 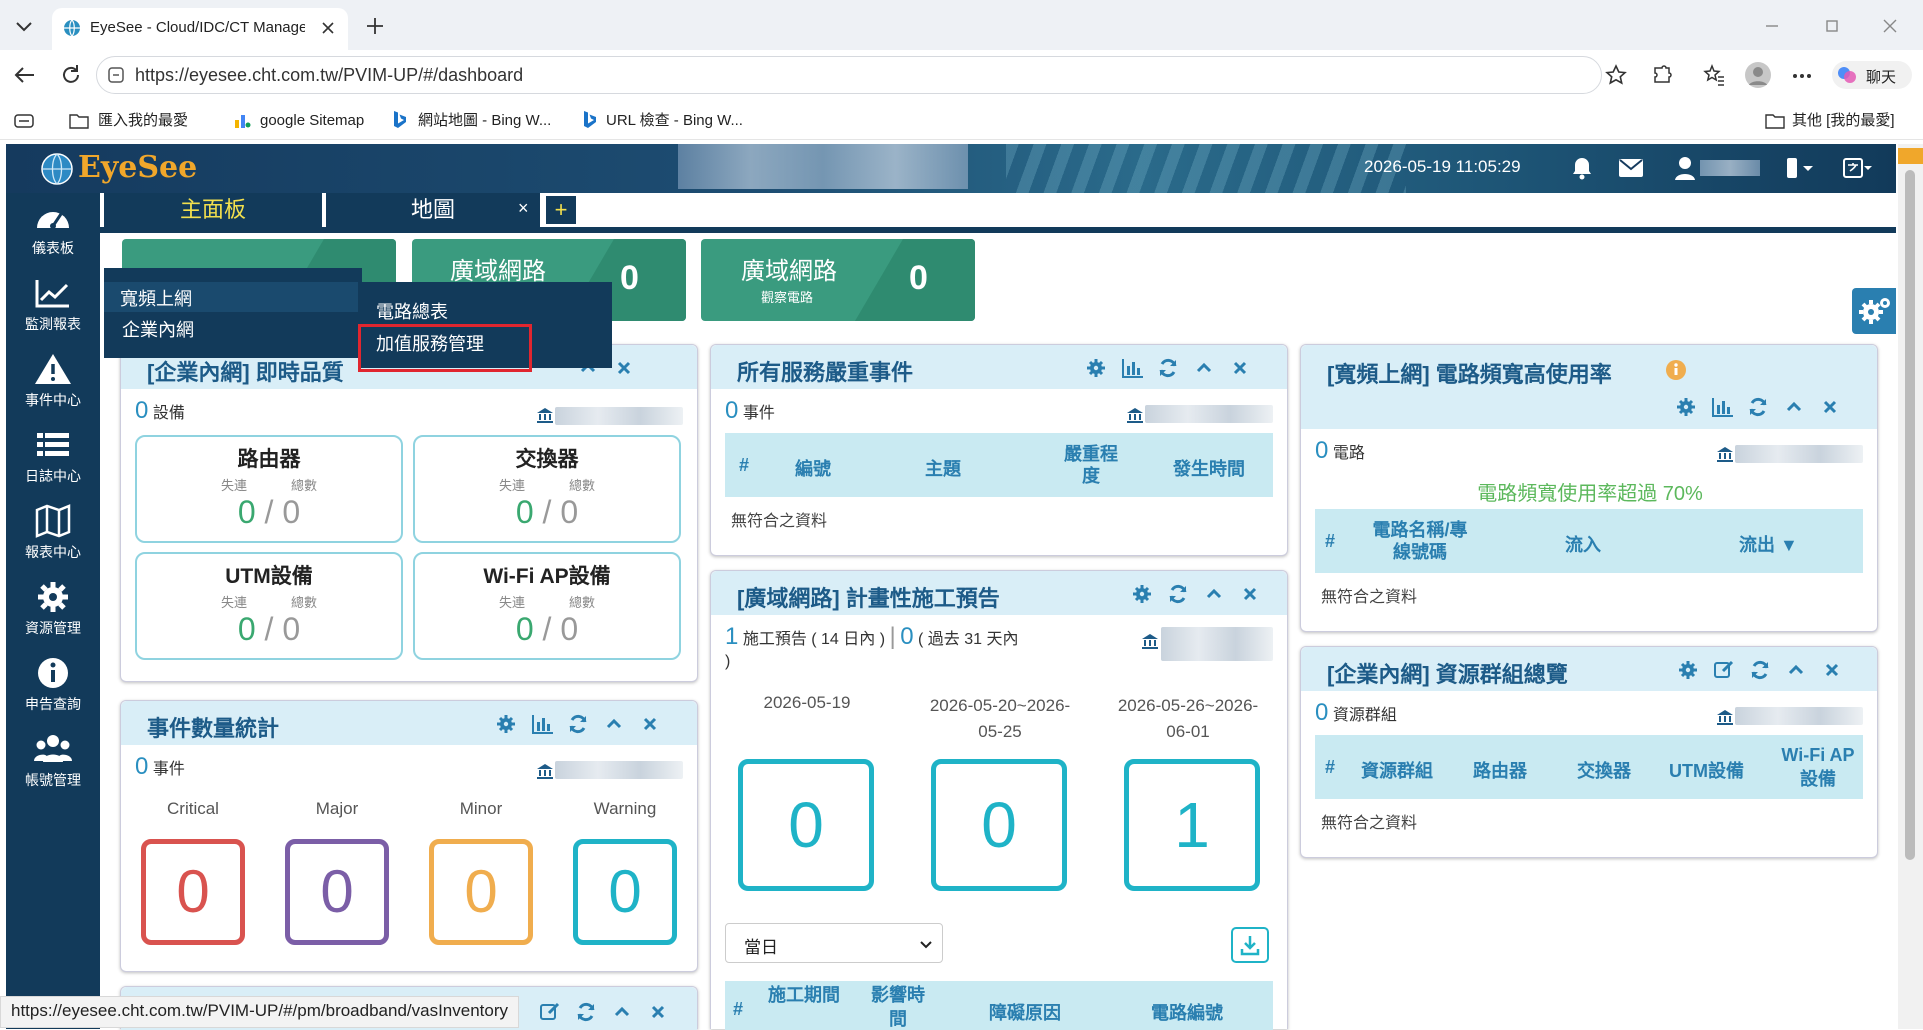 I want to click on mail-icon, so click(x=1631, y=168).